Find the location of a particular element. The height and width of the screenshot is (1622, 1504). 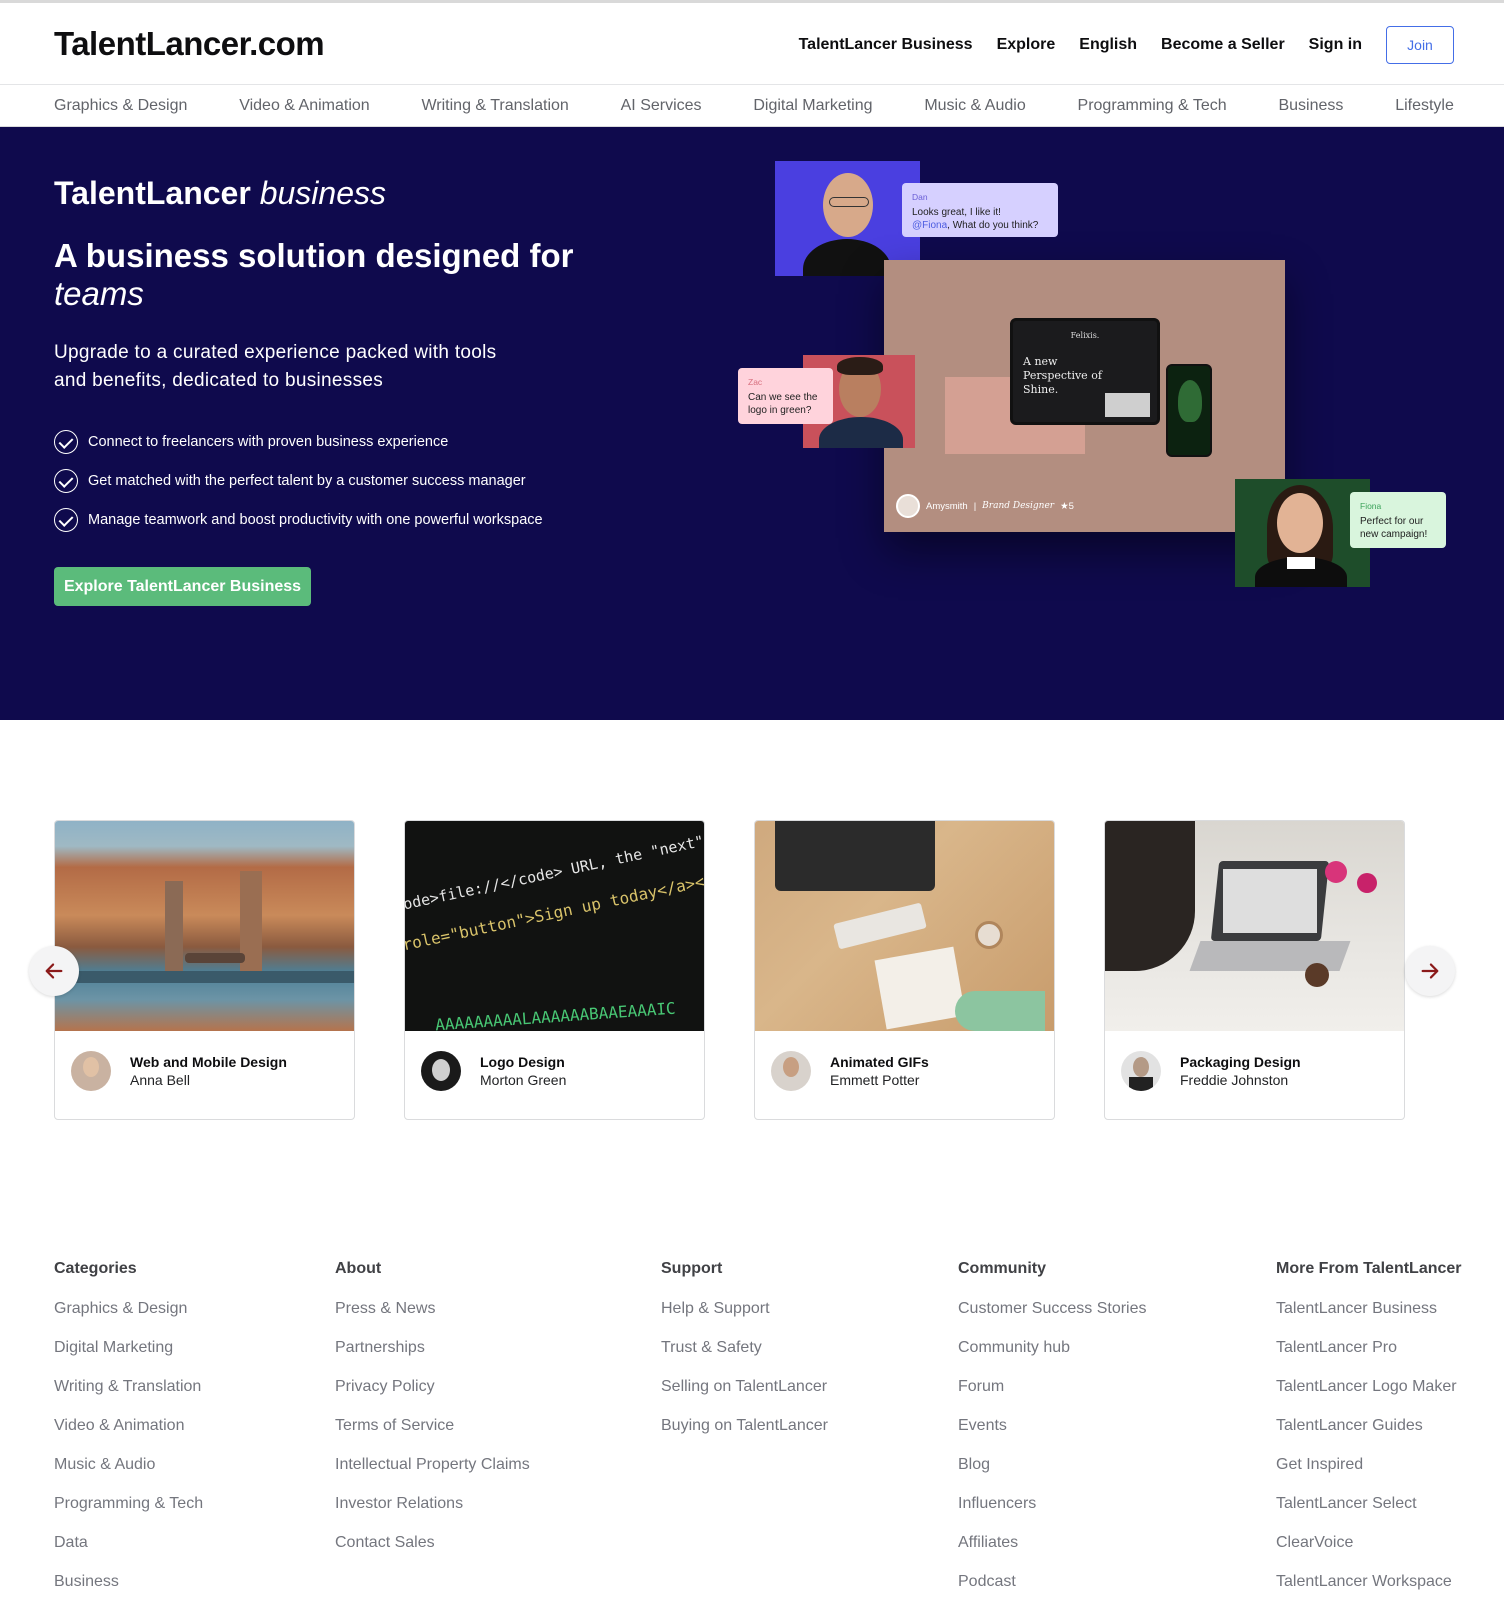

footer-link: Forum is located at coordinates (1052, 1397).